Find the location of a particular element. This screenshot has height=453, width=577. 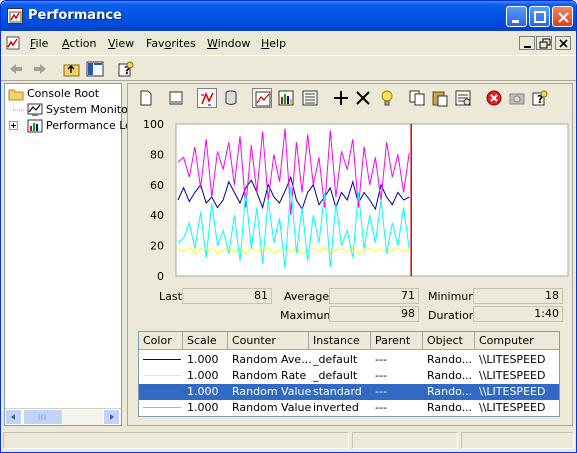

child-close-button is located at coordinates (563, 43).